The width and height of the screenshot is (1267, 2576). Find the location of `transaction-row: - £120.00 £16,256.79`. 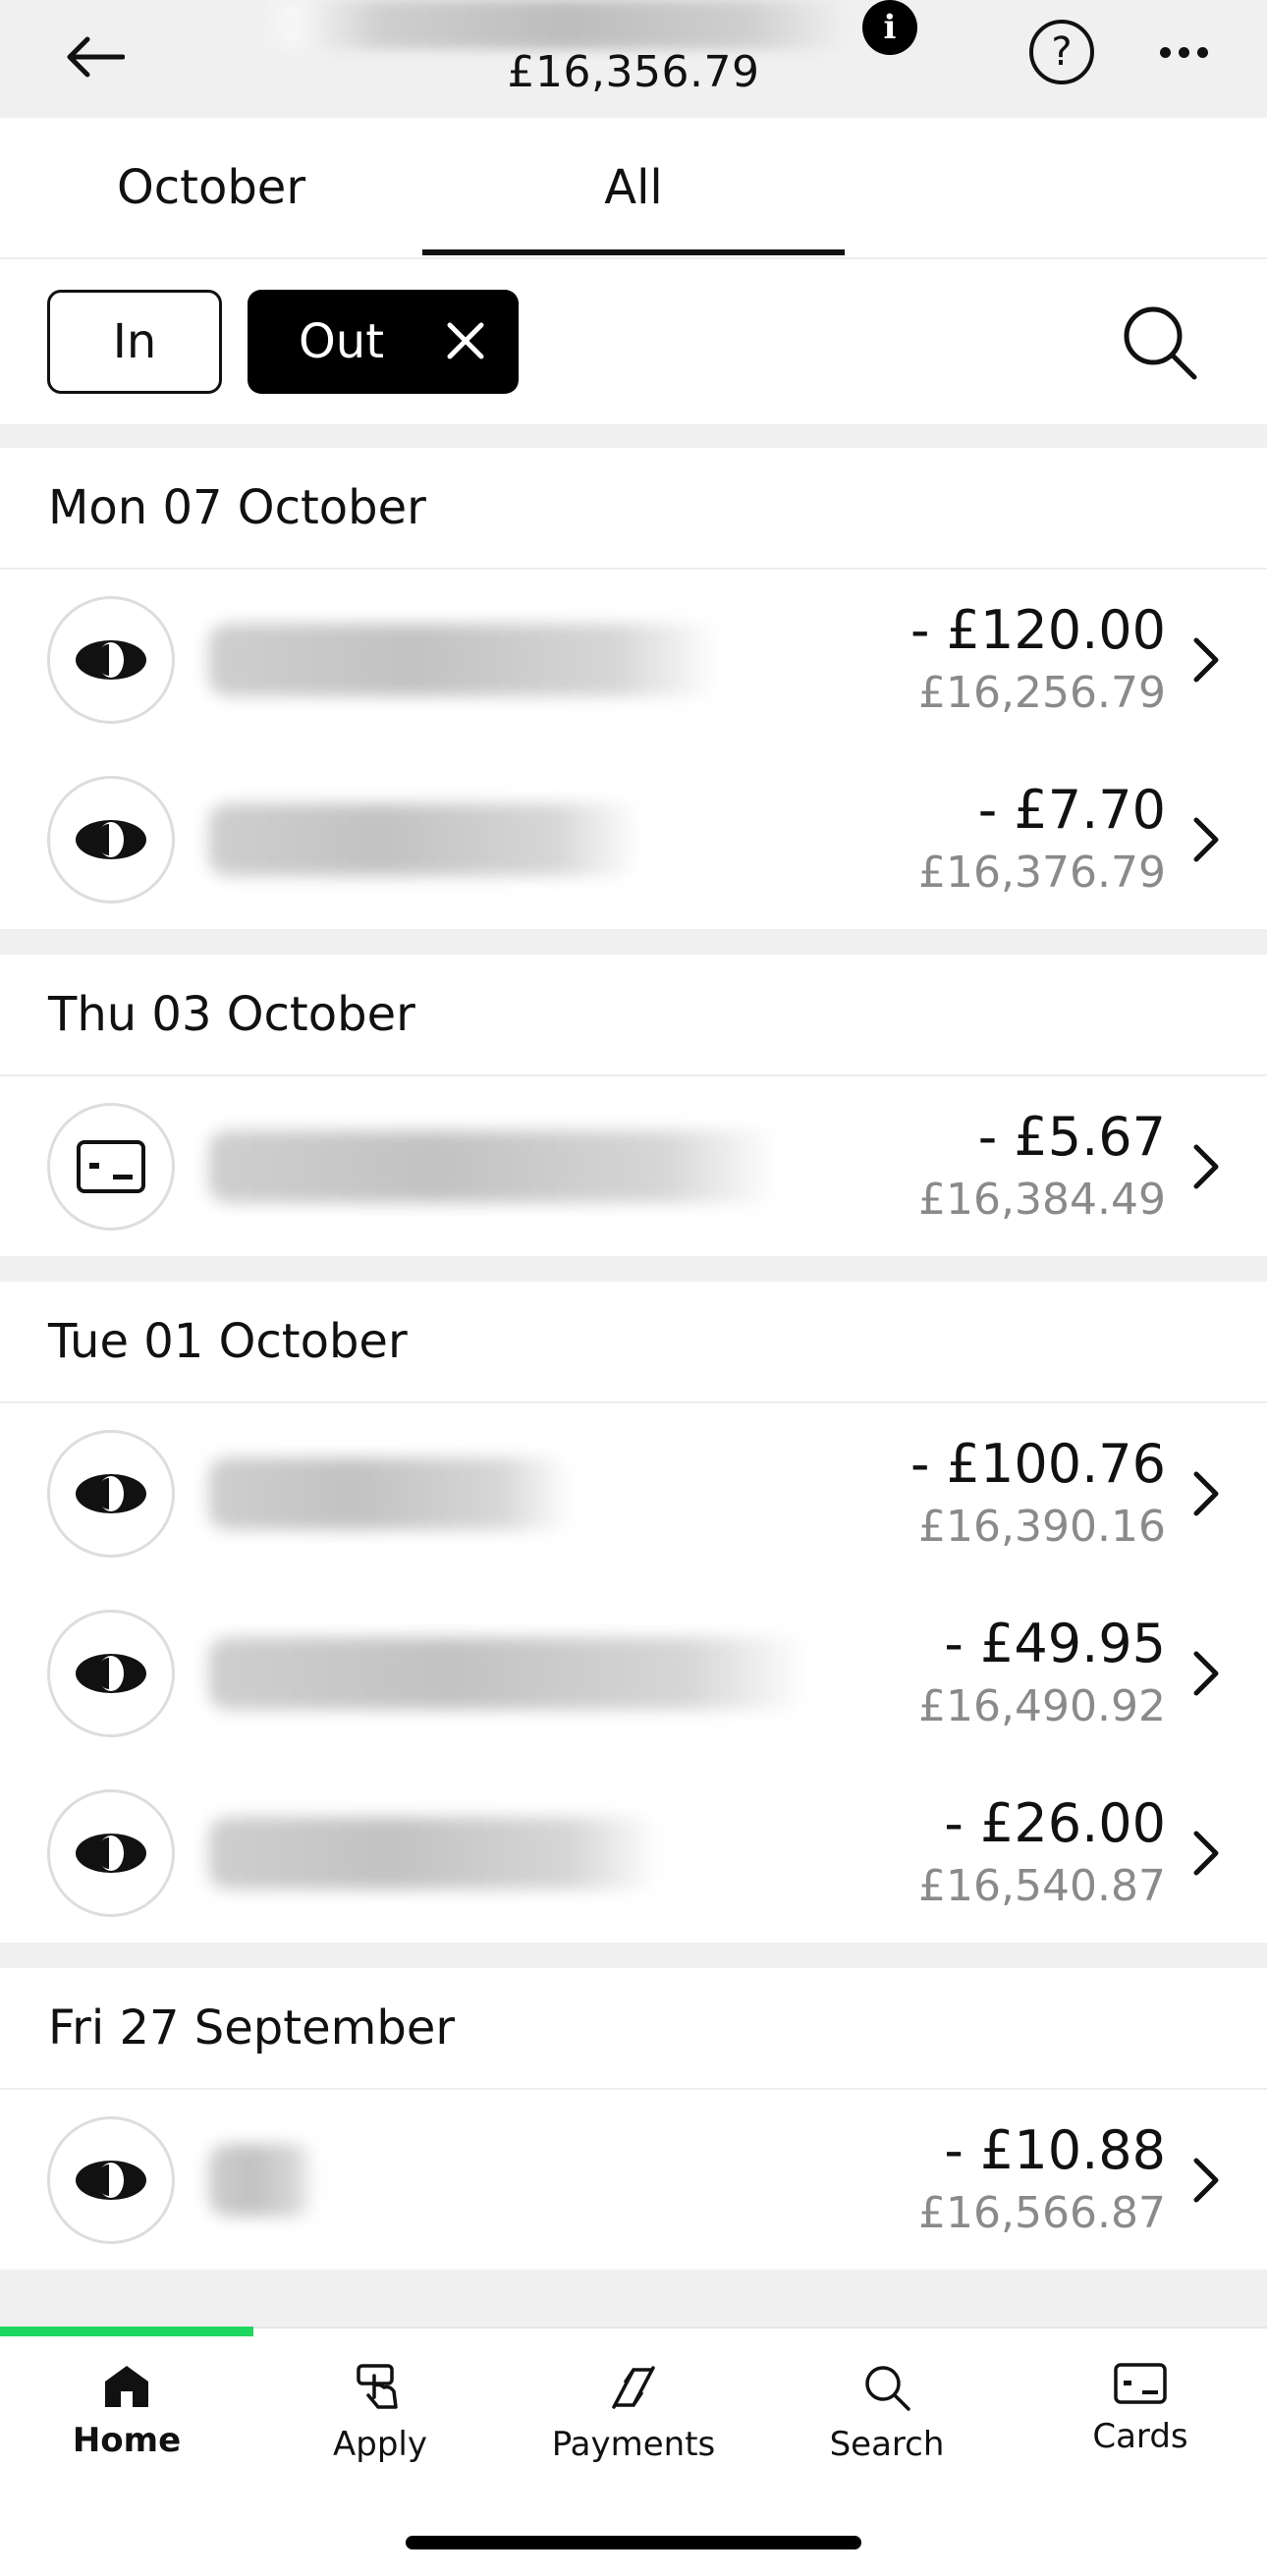

transaction-row: - £120.00 £16,256.79 is located at coordinates (633, 659).